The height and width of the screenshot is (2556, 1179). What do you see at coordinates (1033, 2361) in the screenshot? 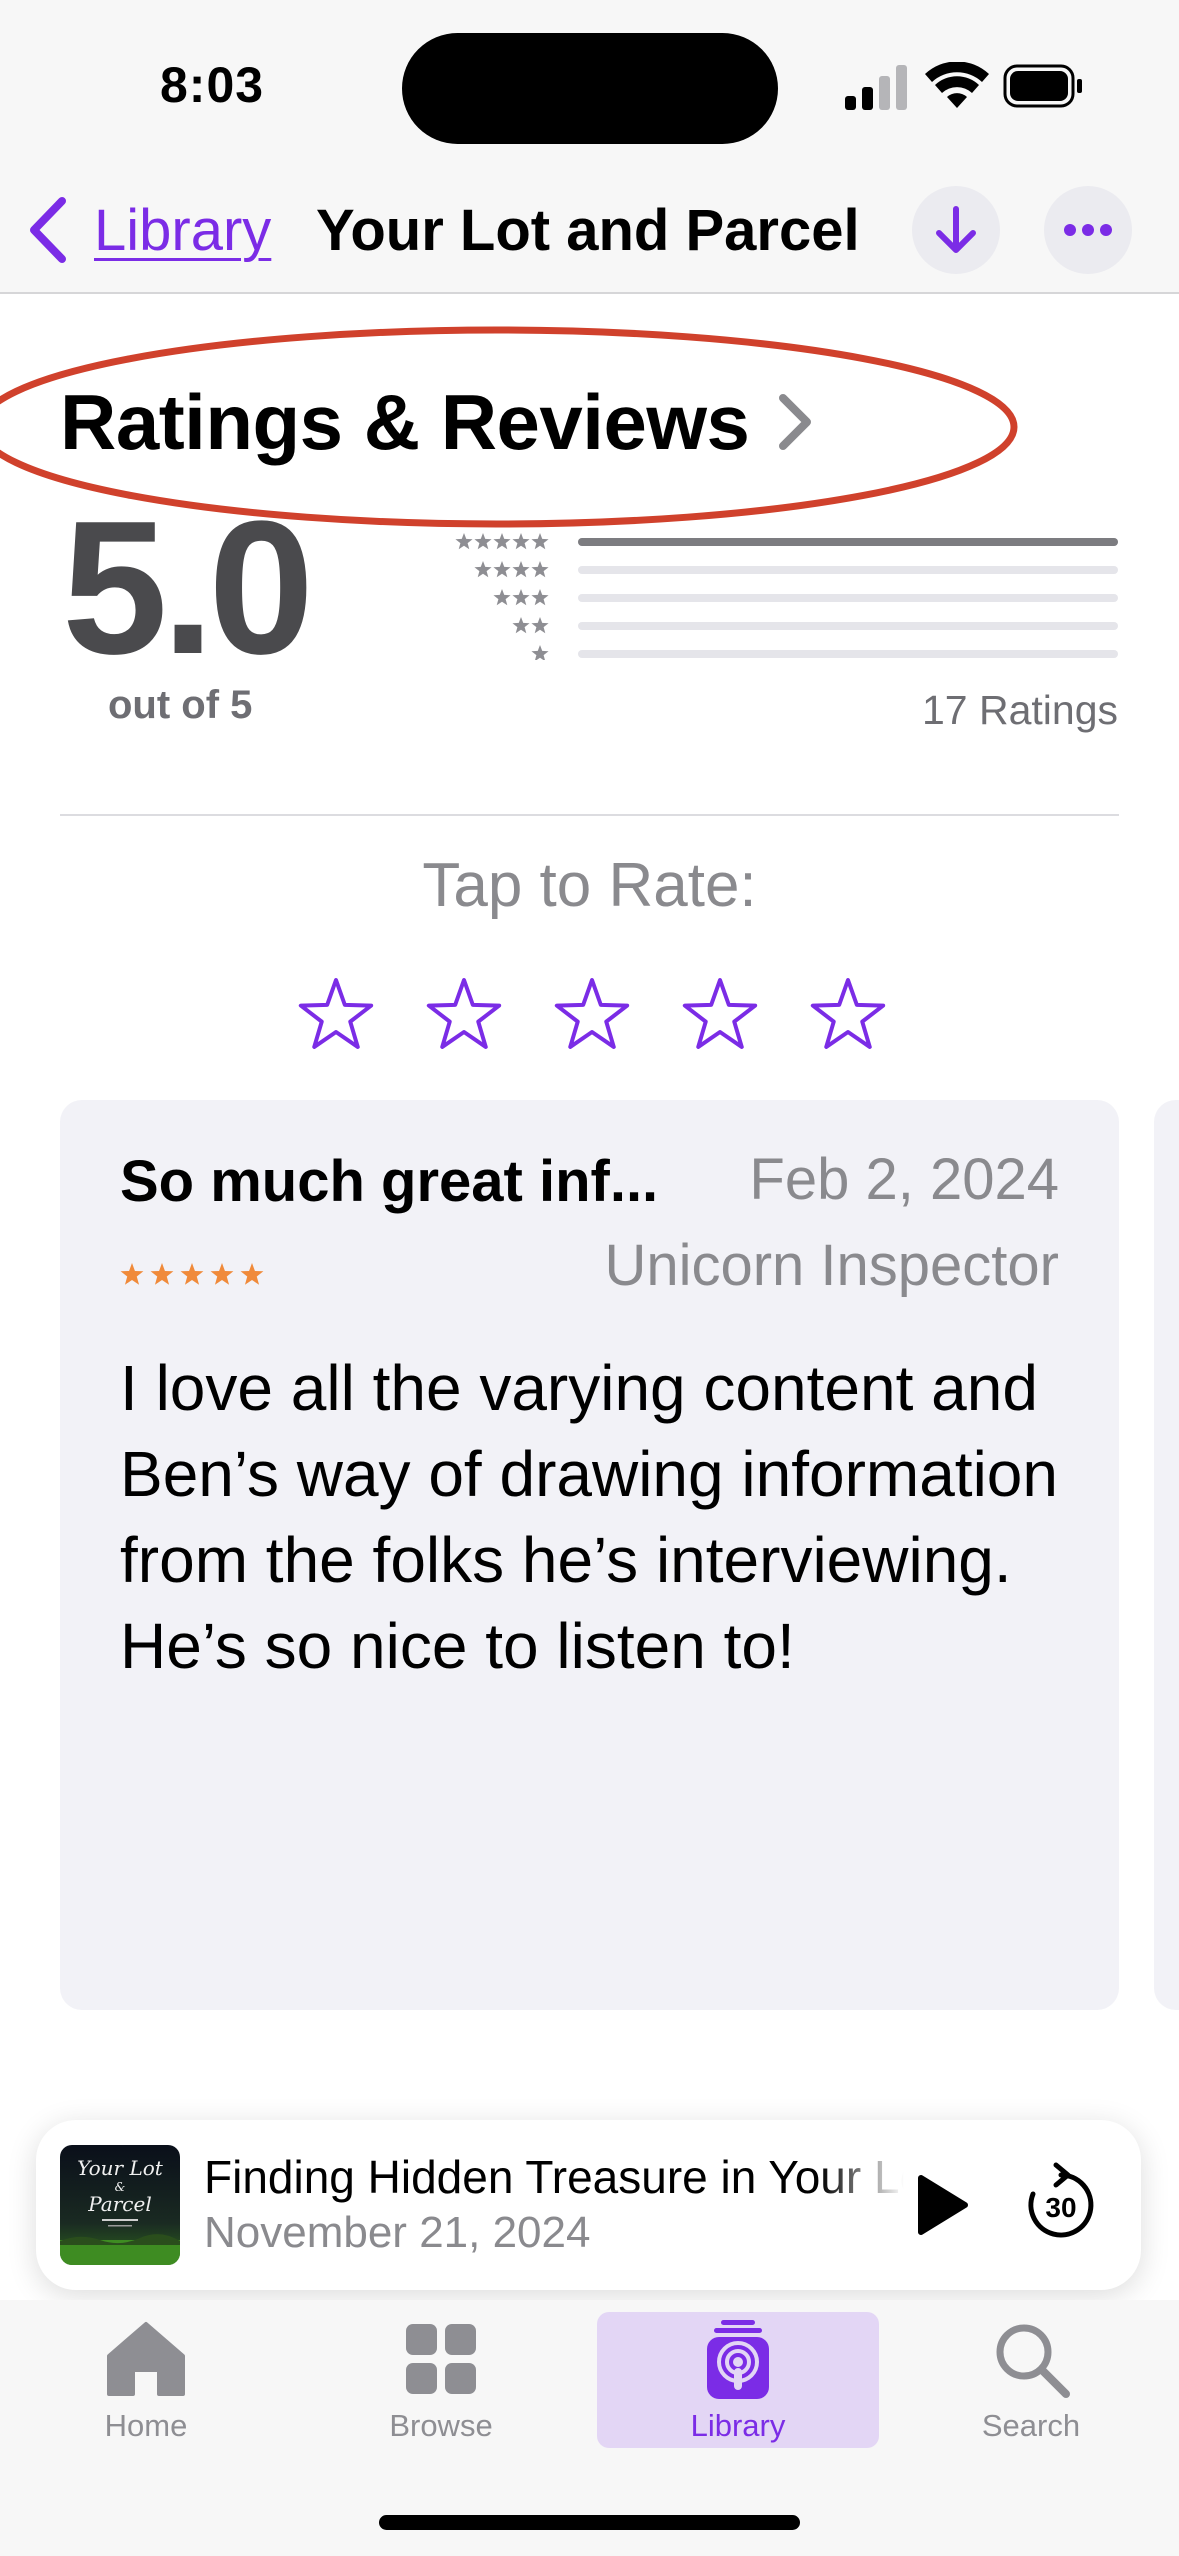
I see `magnifier-icon` at bounding box center [1033, 2361].